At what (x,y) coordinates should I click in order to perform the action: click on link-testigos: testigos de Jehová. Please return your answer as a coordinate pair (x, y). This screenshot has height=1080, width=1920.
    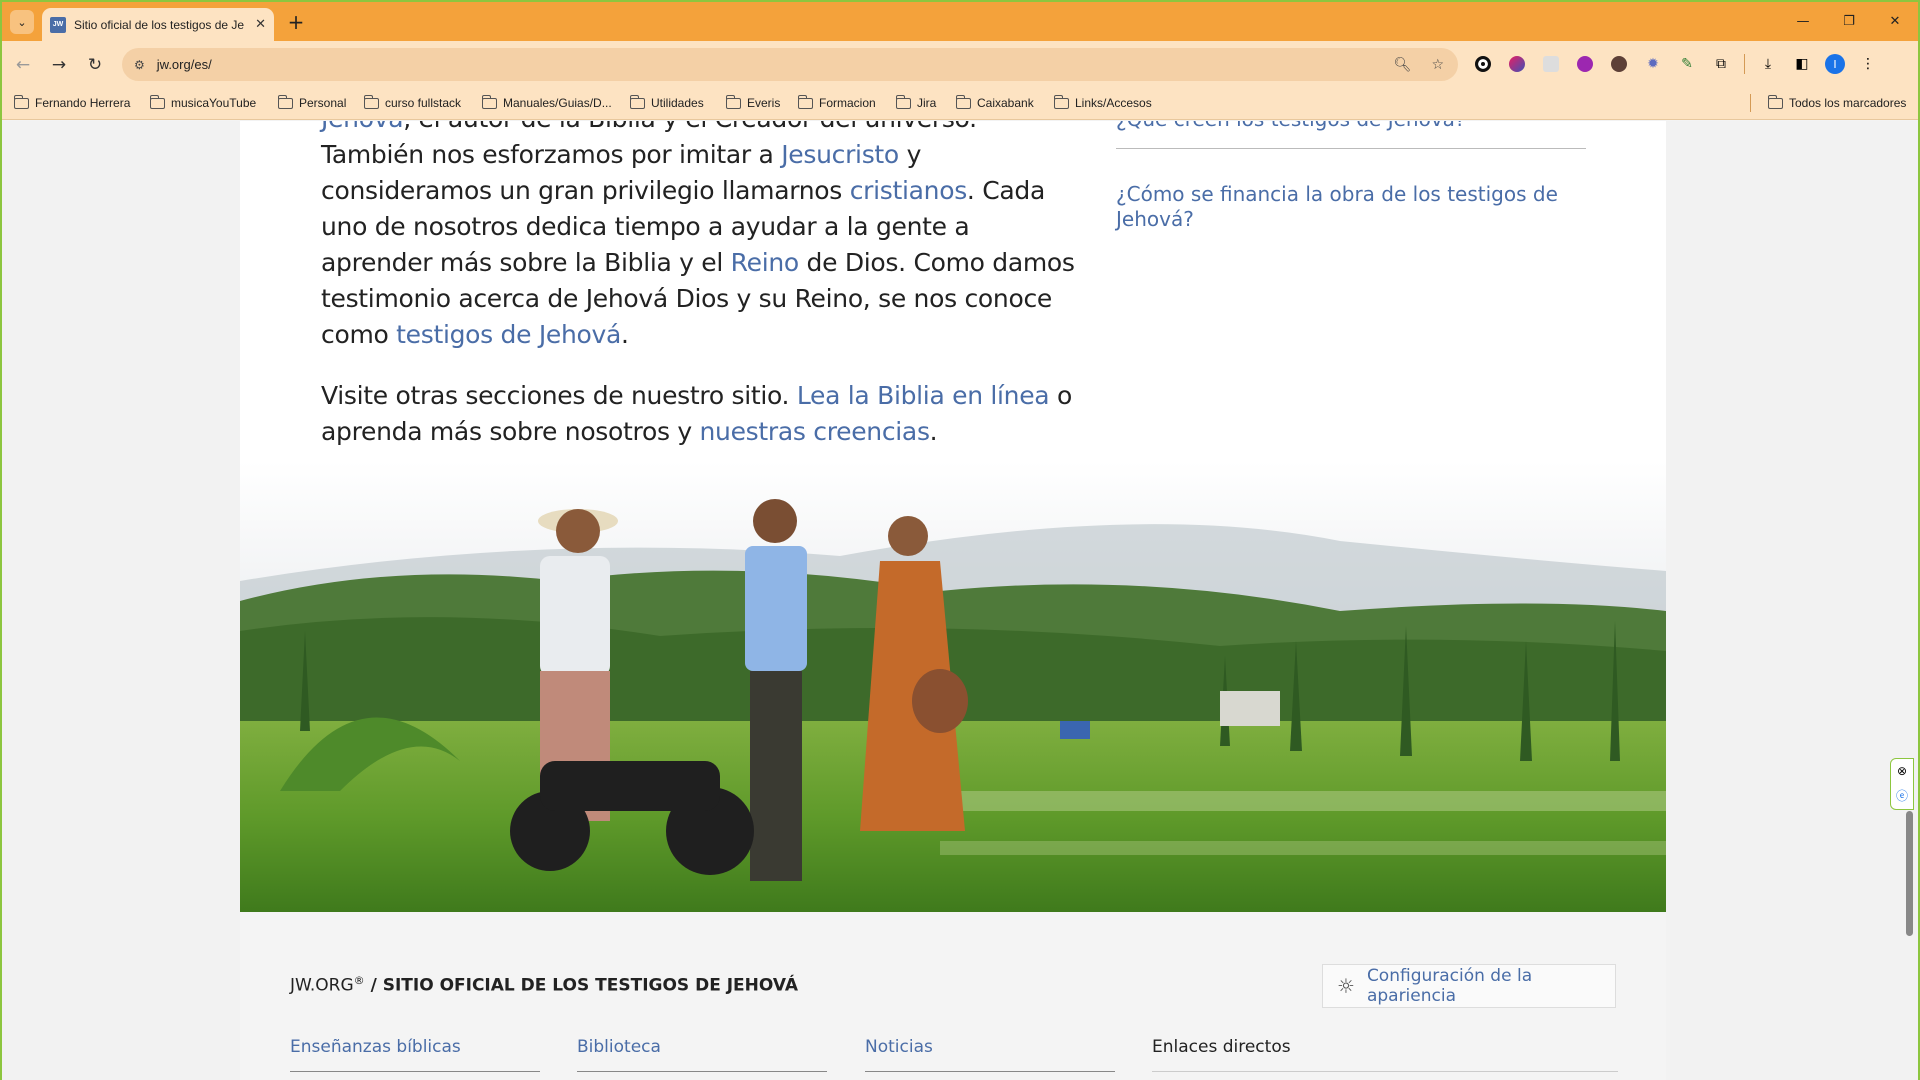
    Looking at the image, I should click on (508, 334).